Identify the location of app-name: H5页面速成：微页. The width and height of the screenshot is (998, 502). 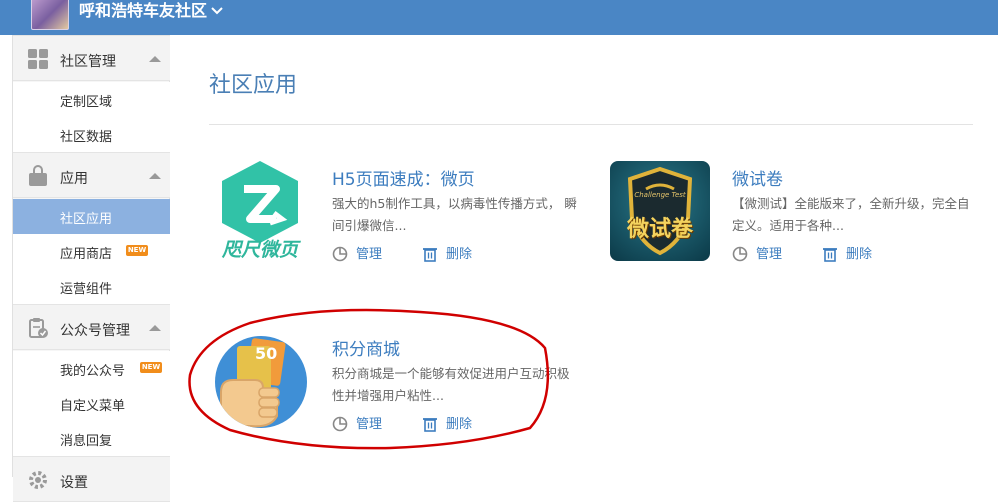
(403, 177).